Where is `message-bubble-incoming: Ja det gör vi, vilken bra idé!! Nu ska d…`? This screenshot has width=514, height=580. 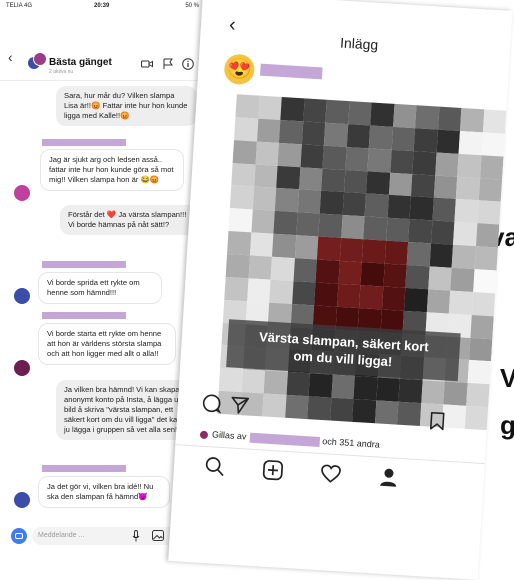 message-bubble-incoming: Ja det gör vi, vilken bra idé!! Nu ska d… is located at coordinates (104, 492).